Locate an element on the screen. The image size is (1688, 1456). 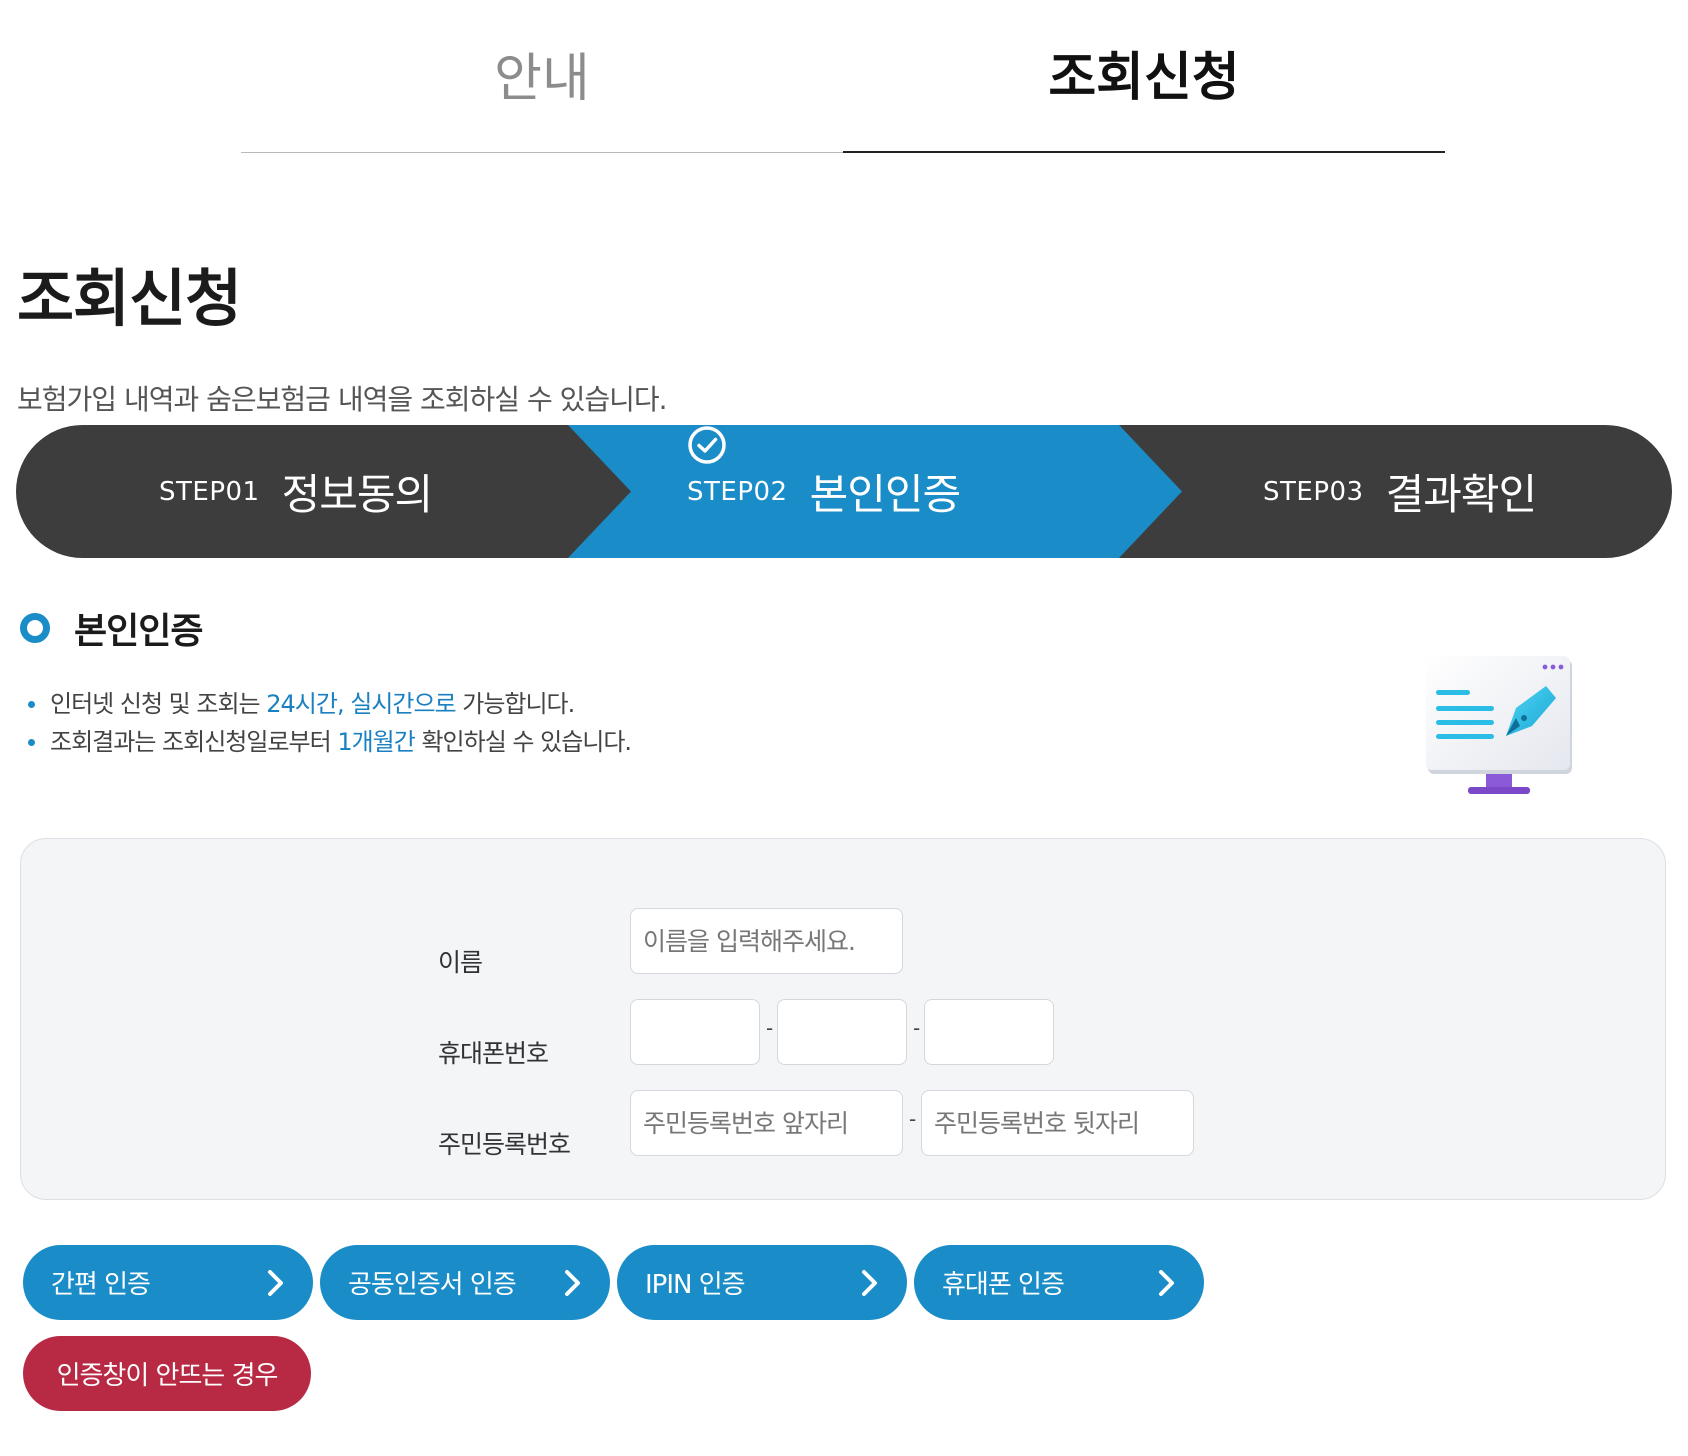
note-item: 인터넷 신청 및 조회는 24시간, 실시간으로 가능합니다. is located at coordinates (328, 704).